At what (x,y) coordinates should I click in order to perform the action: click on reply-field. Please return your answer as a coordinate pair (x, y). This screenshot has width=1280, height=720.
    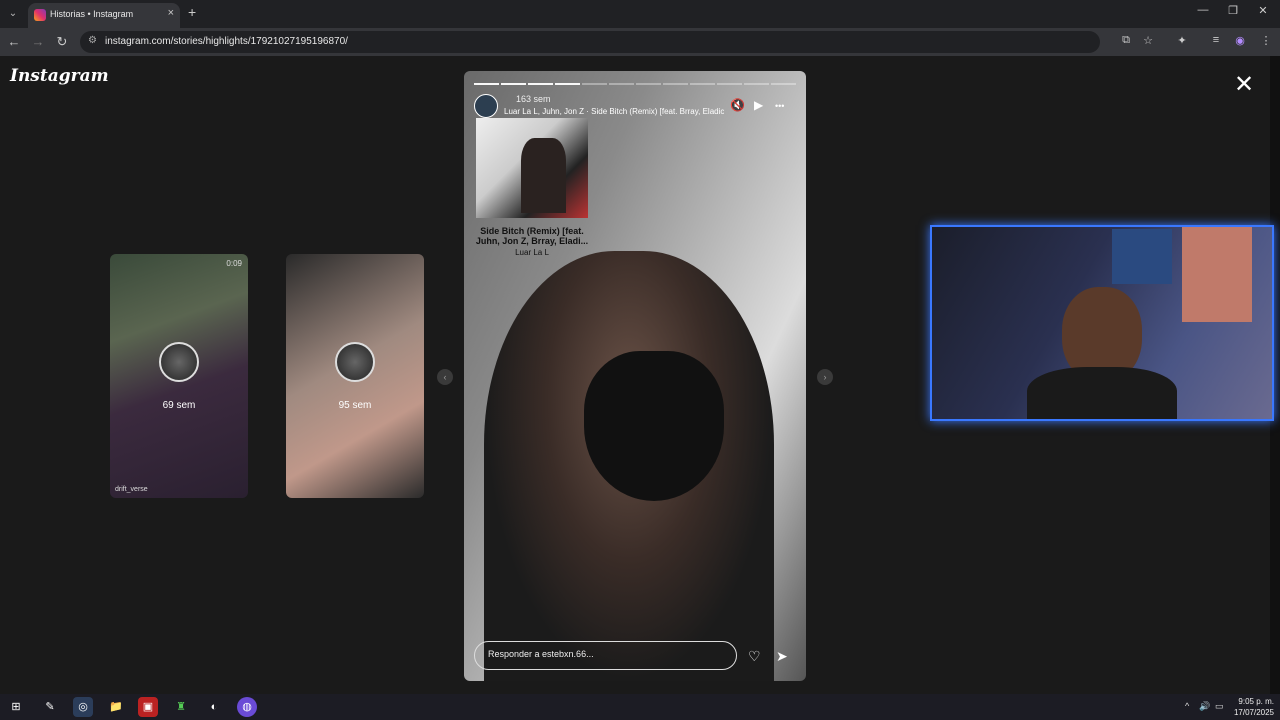
    Looking at the image, I should click on (605, 655).